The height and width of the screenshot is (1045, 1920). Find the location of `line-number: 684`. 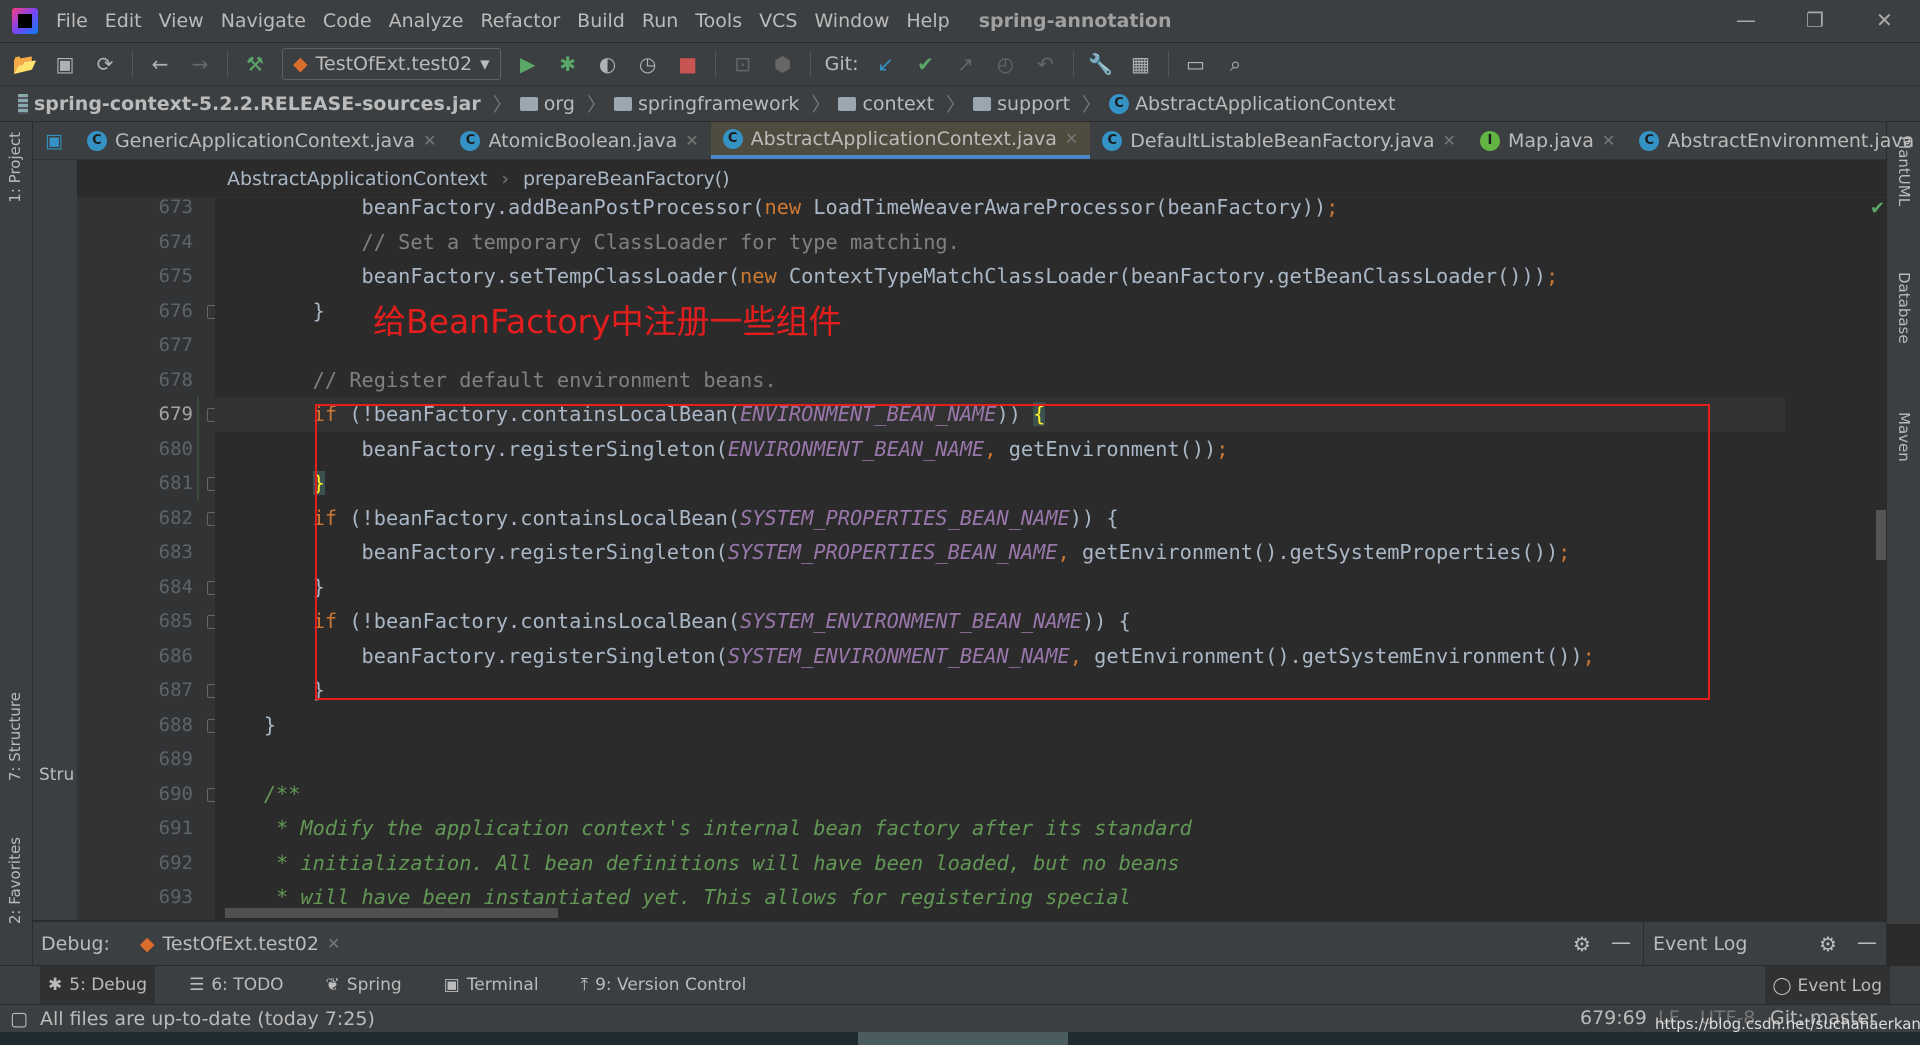

line-number: 684 is located at coordinates (175, 586).